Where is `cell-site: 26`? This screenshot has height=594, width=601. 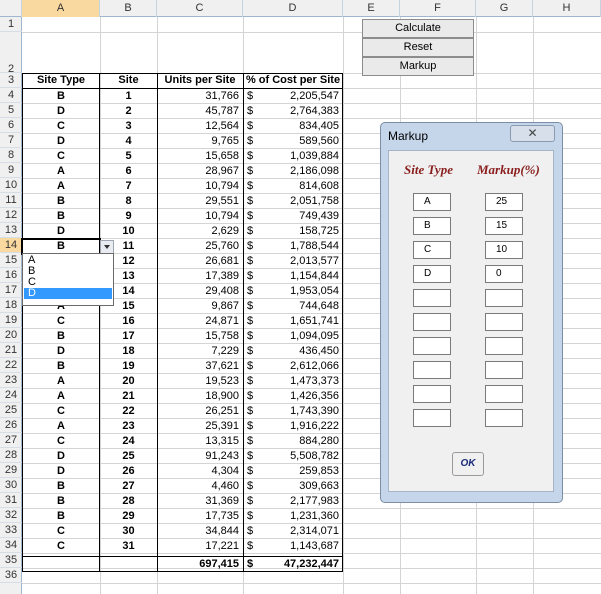
cell-site: 26 is located at coordinates (128, 471).